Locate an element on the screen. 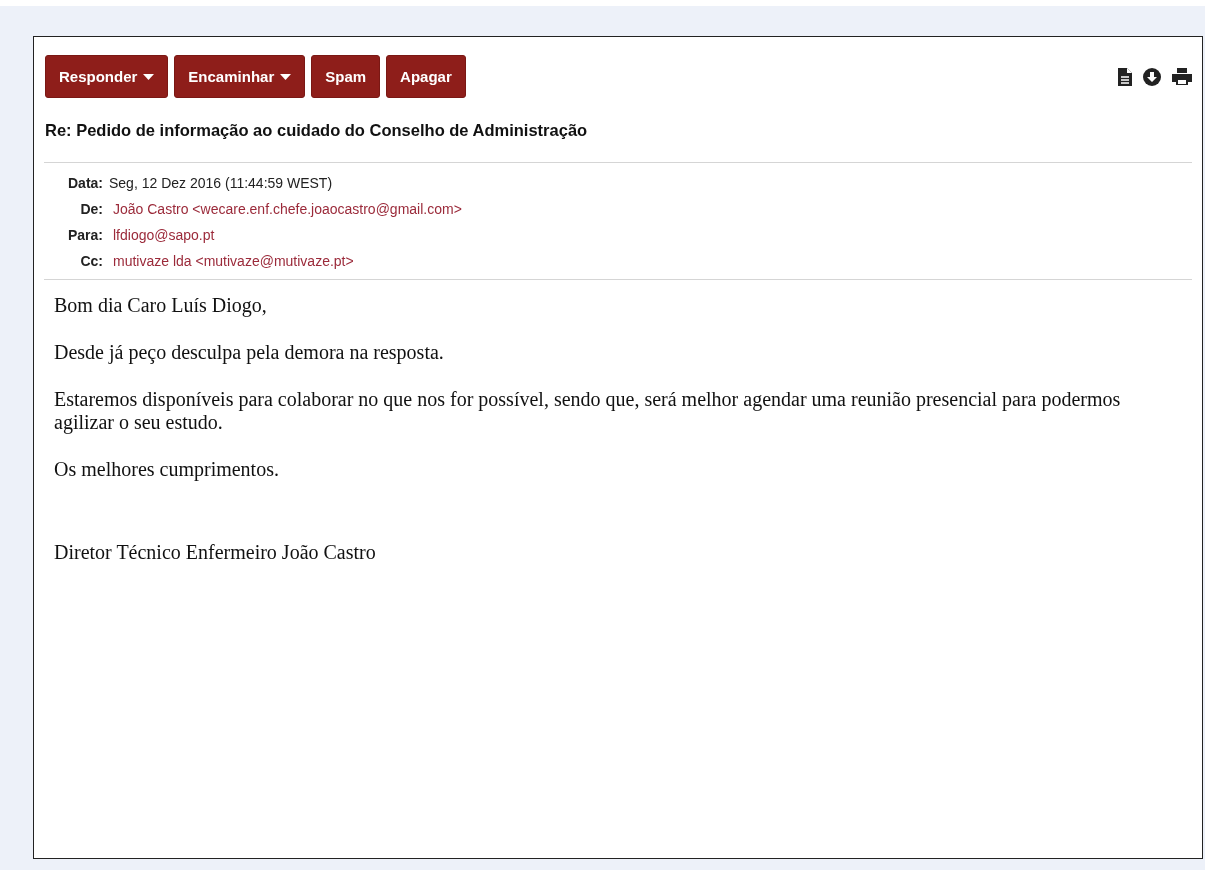 Image resolution: width=1205 pixels, height=870 pixels. toolbar-button: Apagar is located at coordinates (426, 76).